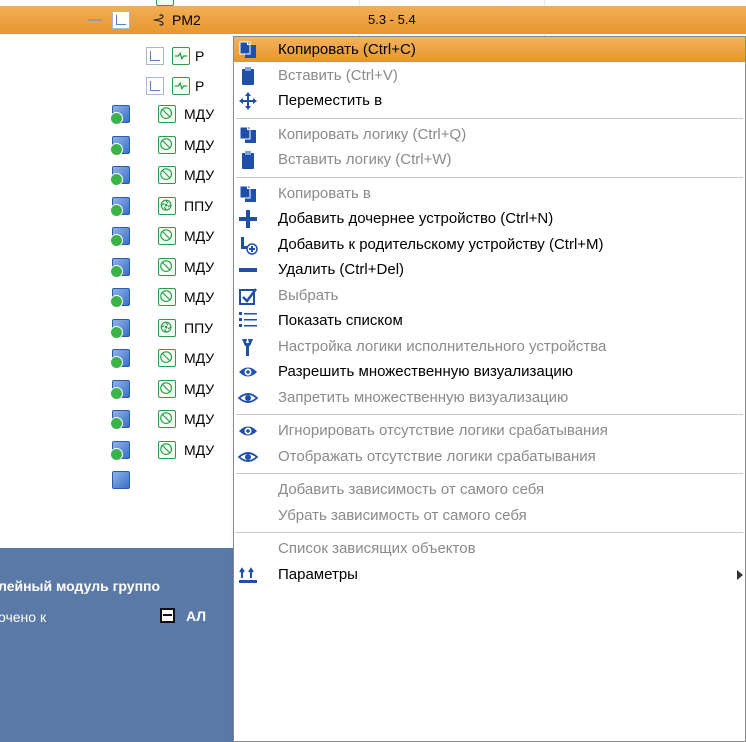 Image resolution: width=746 pixels, height=742 pixels. Describe the element at coordinates (489, 320) in the screenshot. I see `menu-item-12: Показать списком` at that location.